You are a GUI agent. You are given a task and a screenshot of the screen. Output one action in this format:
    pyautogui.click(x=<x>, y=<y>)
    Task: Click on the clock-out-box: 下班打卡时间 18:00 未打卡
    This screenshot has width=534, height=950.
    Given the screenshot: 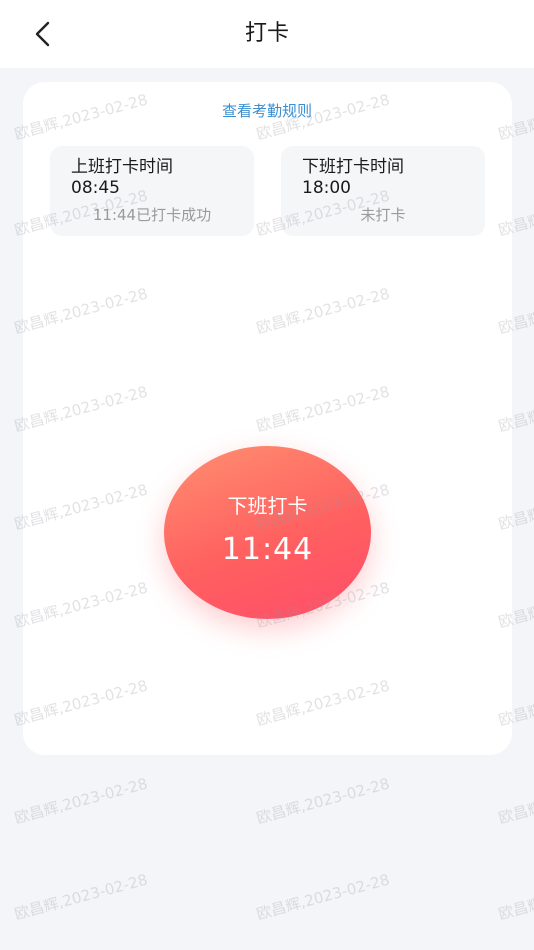 What is the action you would take?
    pyautogui.click(x=383, y=191)
    